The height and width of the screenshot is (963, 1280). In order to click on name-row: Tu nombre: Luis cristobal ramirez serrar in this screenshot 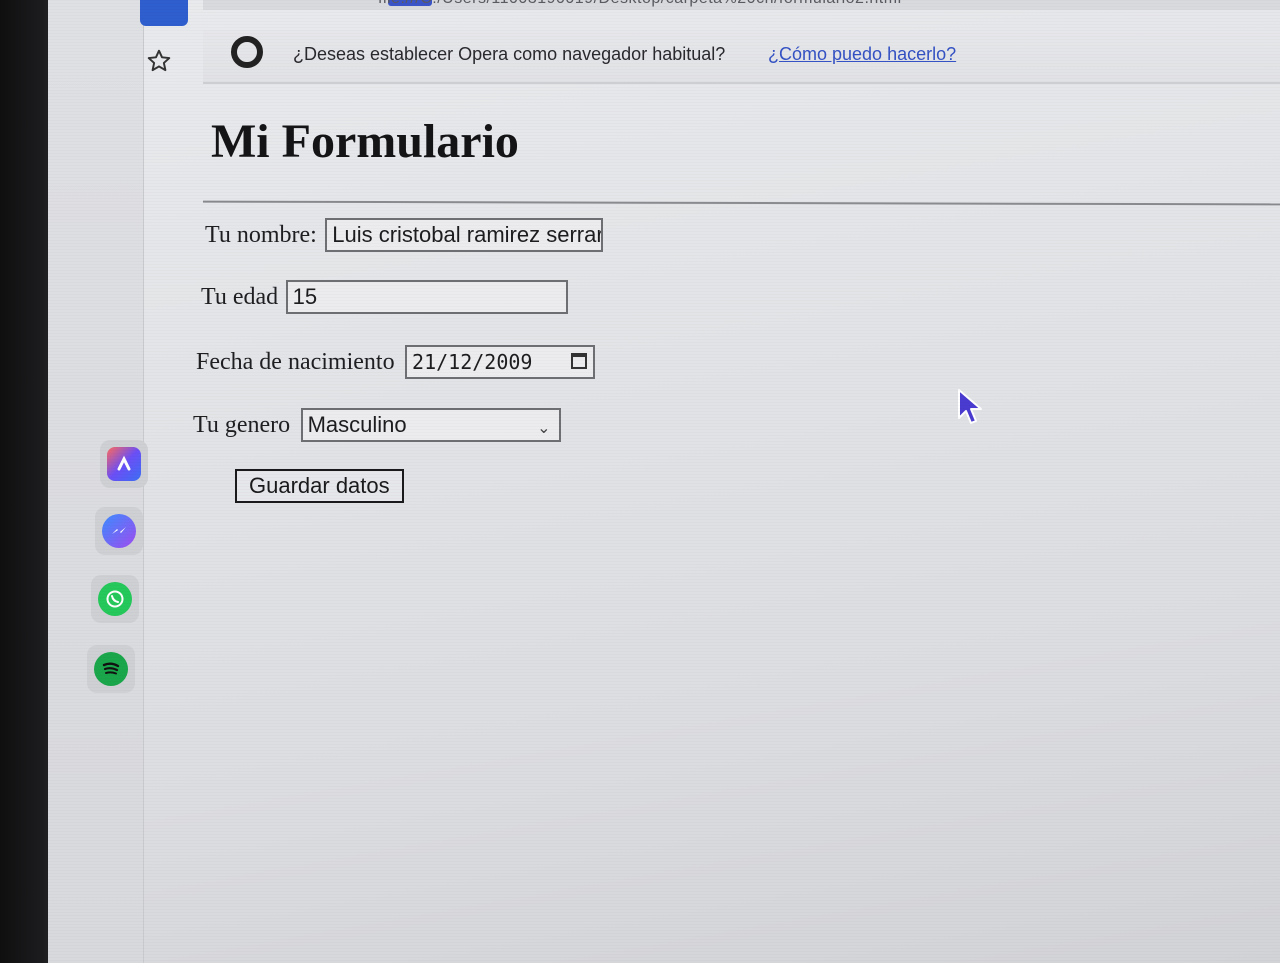, I will do `click(404, 235)`.